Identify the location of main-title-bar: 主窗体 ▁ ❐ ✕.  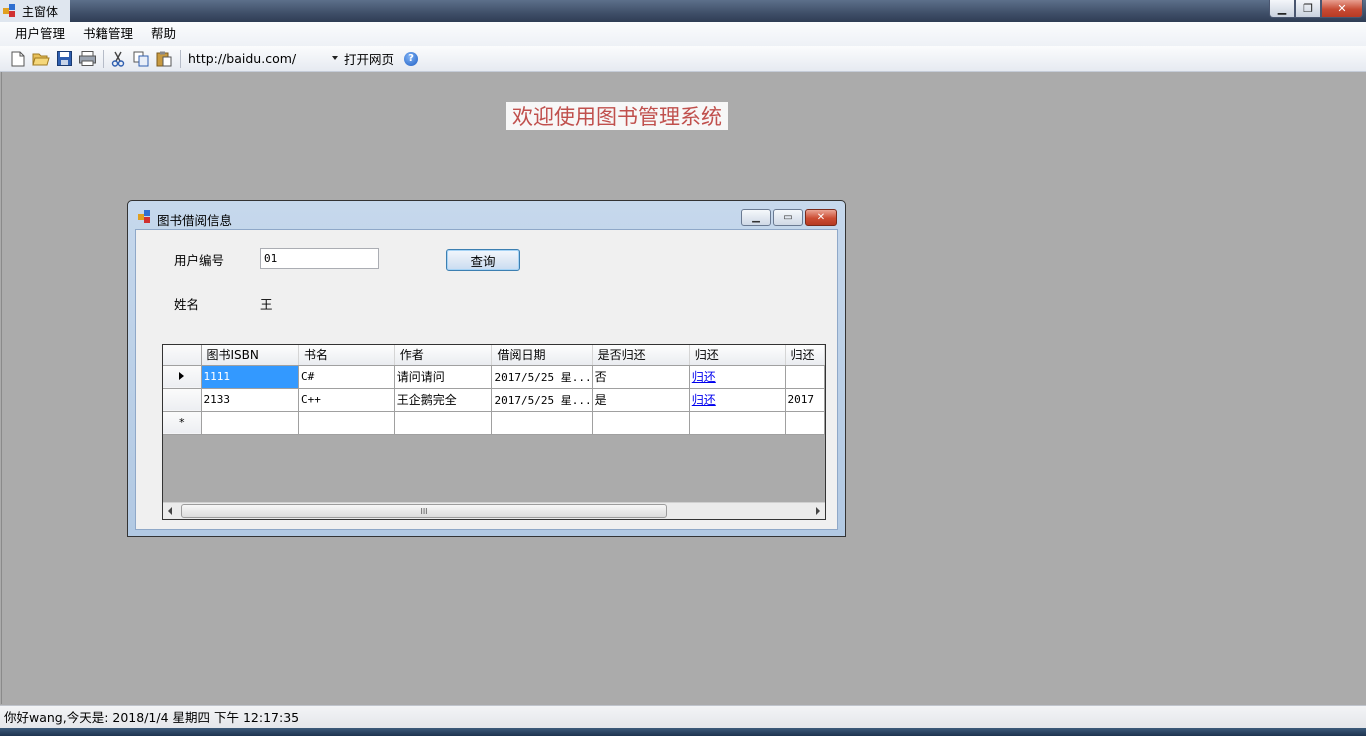
(683, 11).